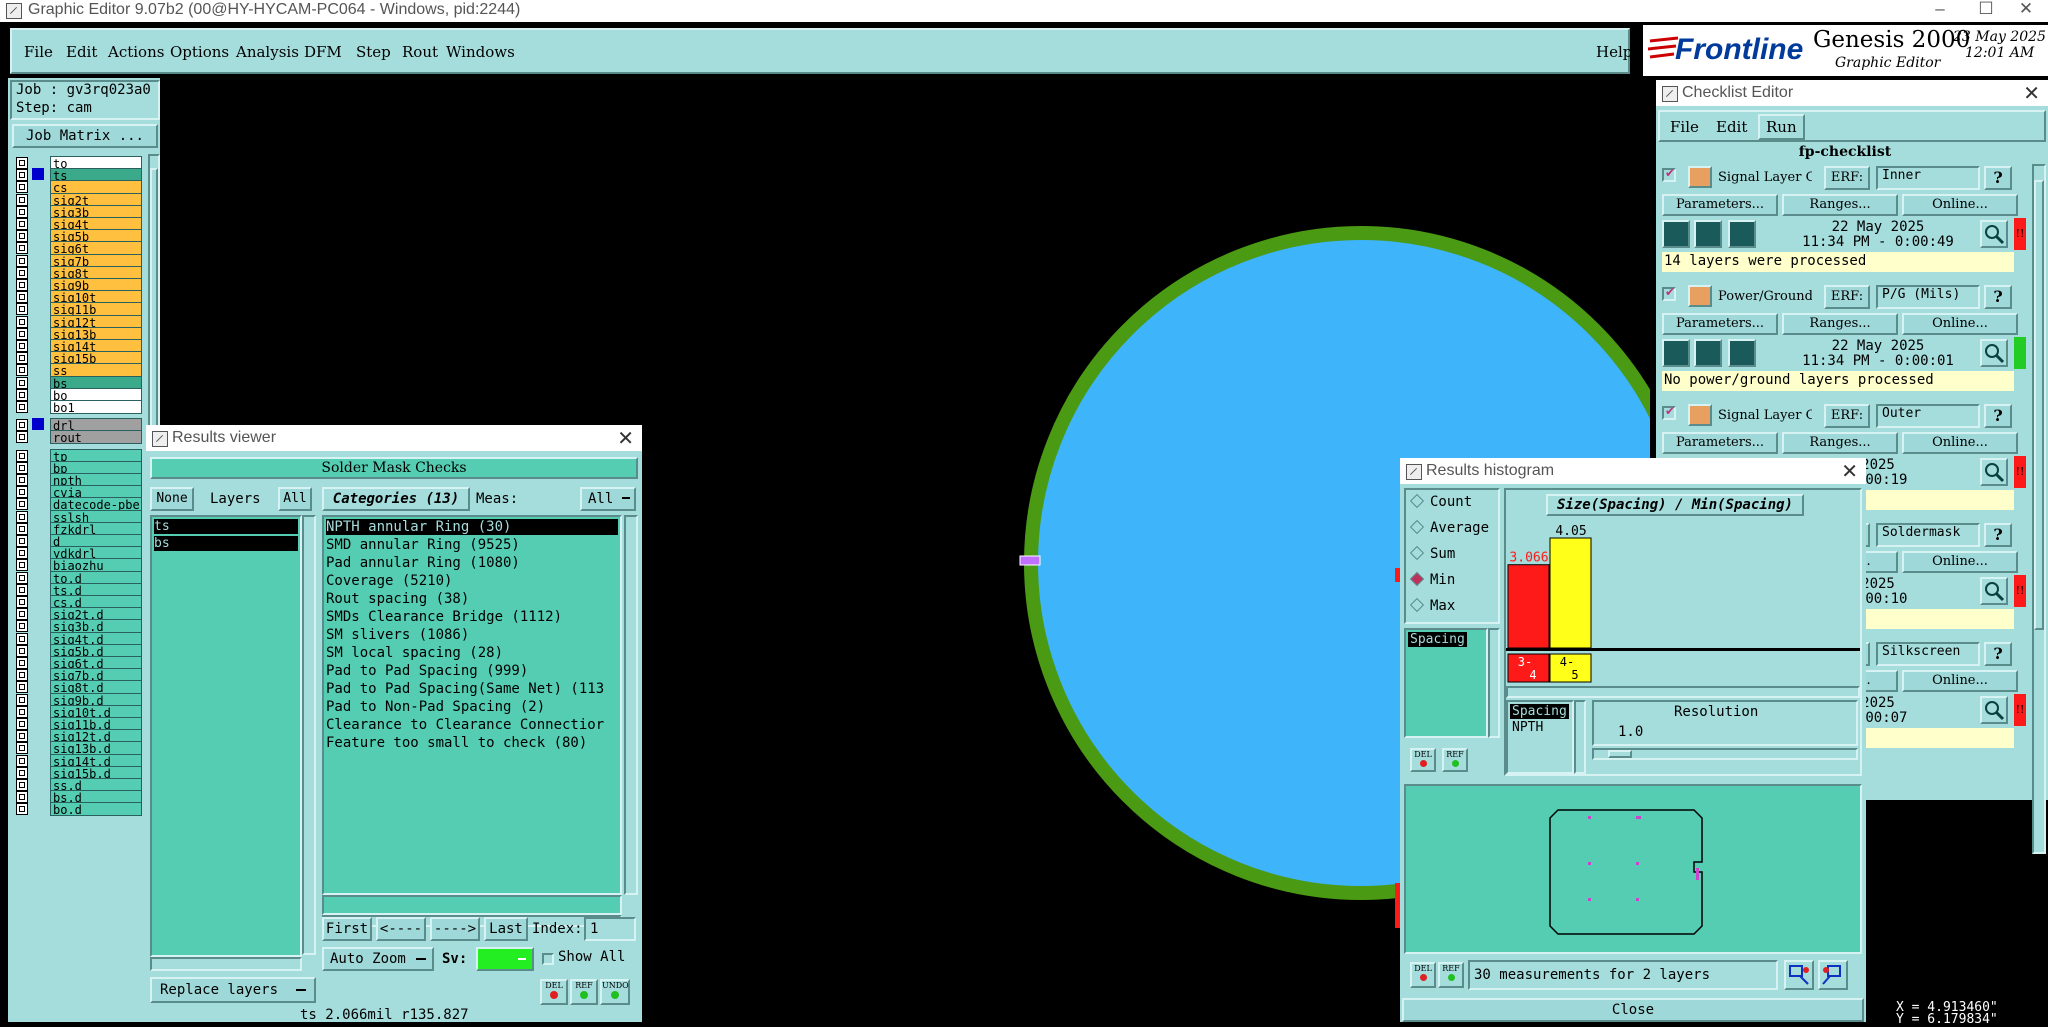  Describe the element at coordinates (472, 599) in the screenshot. I see `category-item: Rout spacing (38)` at that location.